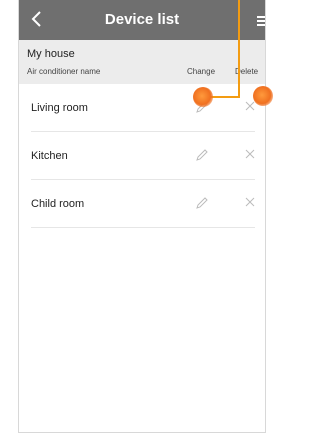 This screenshot has height=447, width=320. What do you see at coordinates (143, 204) in the screenshot?
I see `device-row: Child room` at bounding box center [143, 204].